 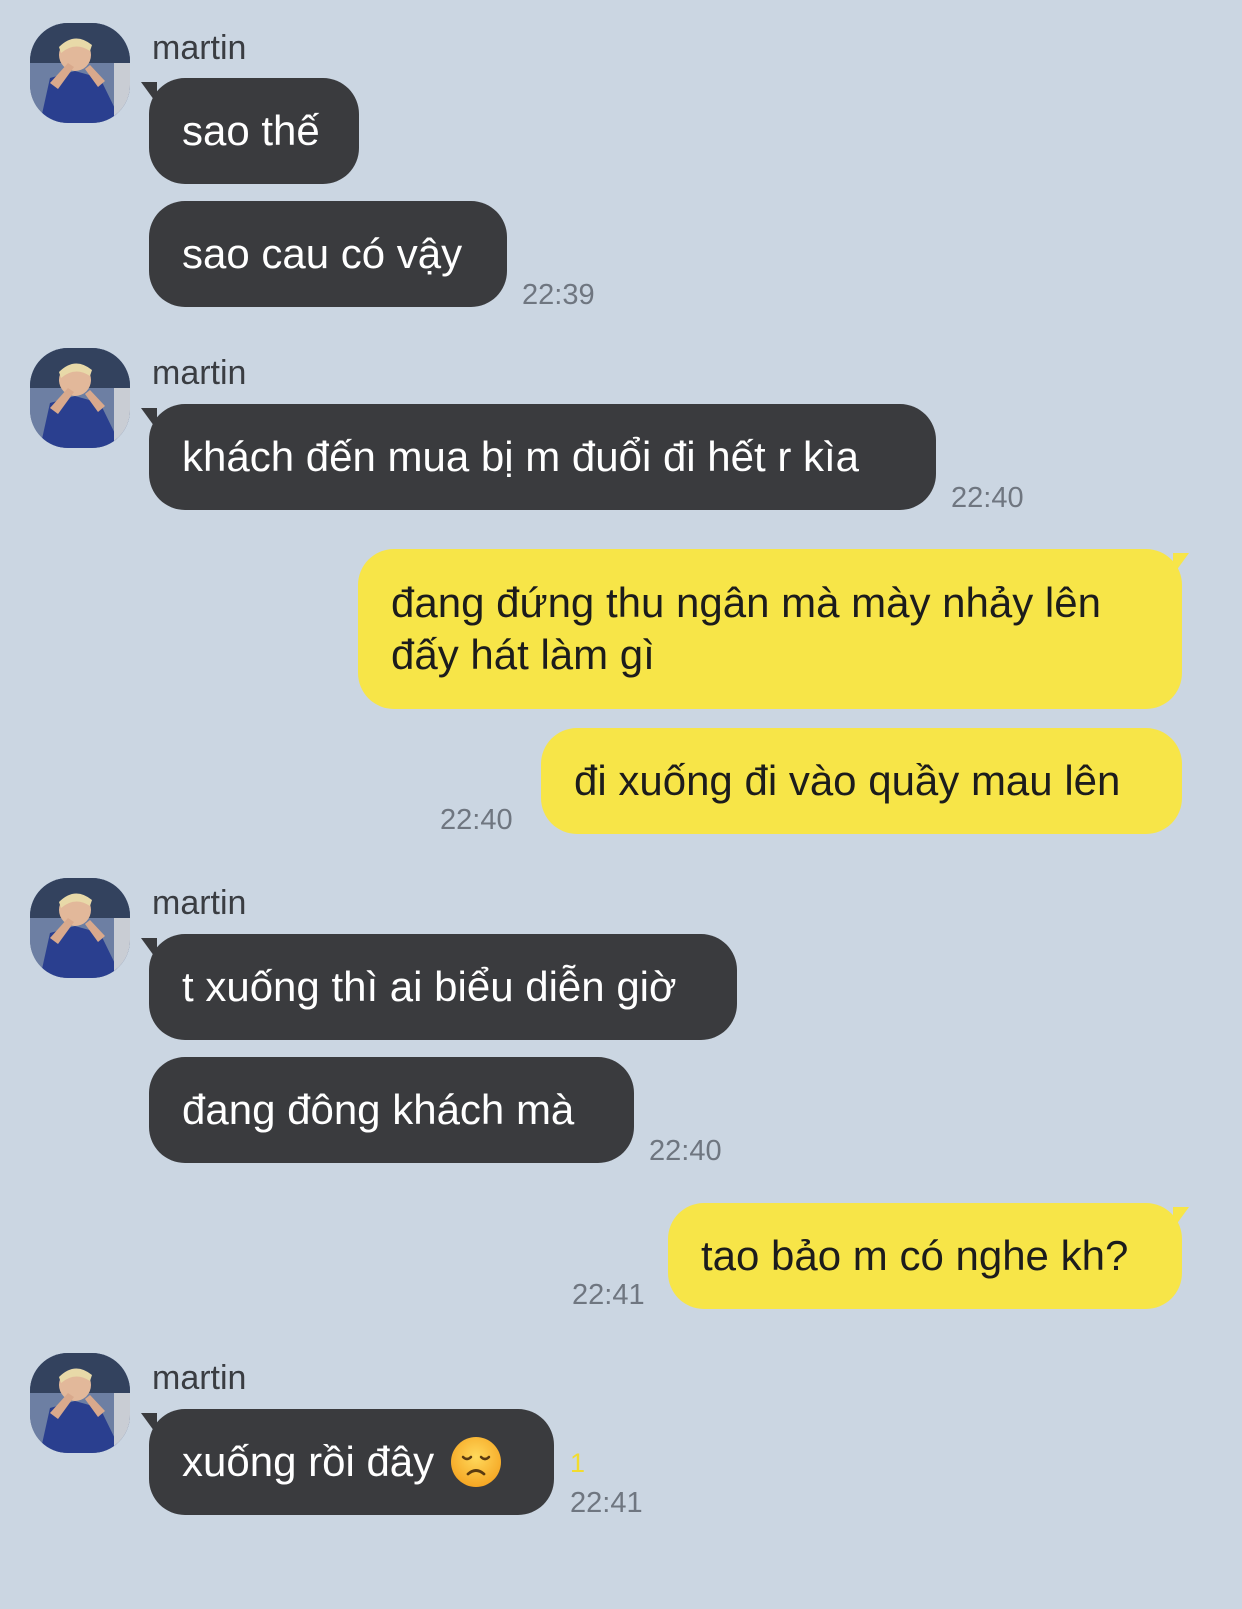 What do you see at coordinates (378, 1109) in the screenshot?
I see `message-text: đang đông khách mà` at bounding box center [378, 1109].